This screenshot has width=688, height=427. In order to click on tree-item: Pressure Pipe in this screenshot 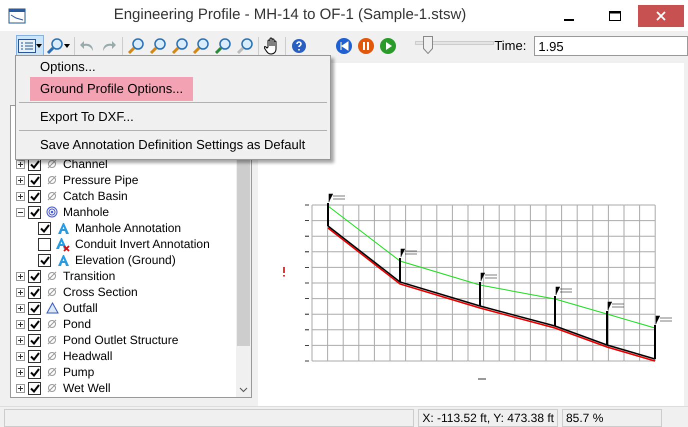, I will do `click(100, 180)`.